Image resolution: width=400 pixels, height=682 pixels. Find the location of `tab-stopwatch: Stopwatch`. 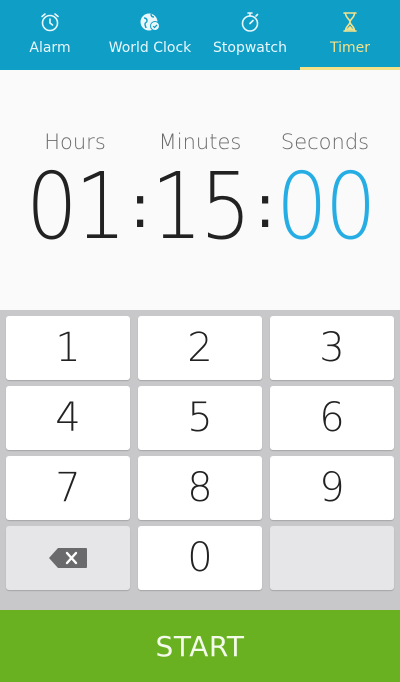

tab-stopwatch: Stopwatch is located at coordinates (250, 35).